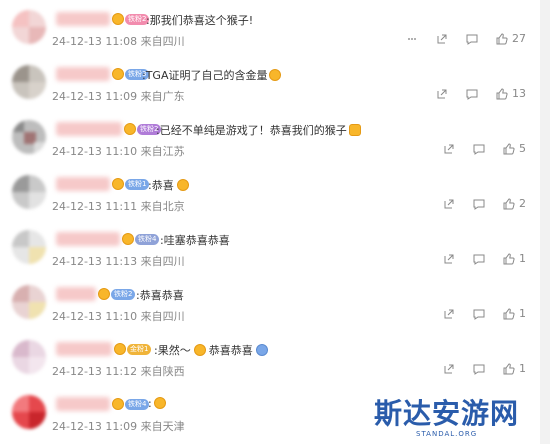 This screenshot has height=445, width=550. Describe the element at coordinates (511, 93) in the screenshot. I see `like-button: 13` at that location.